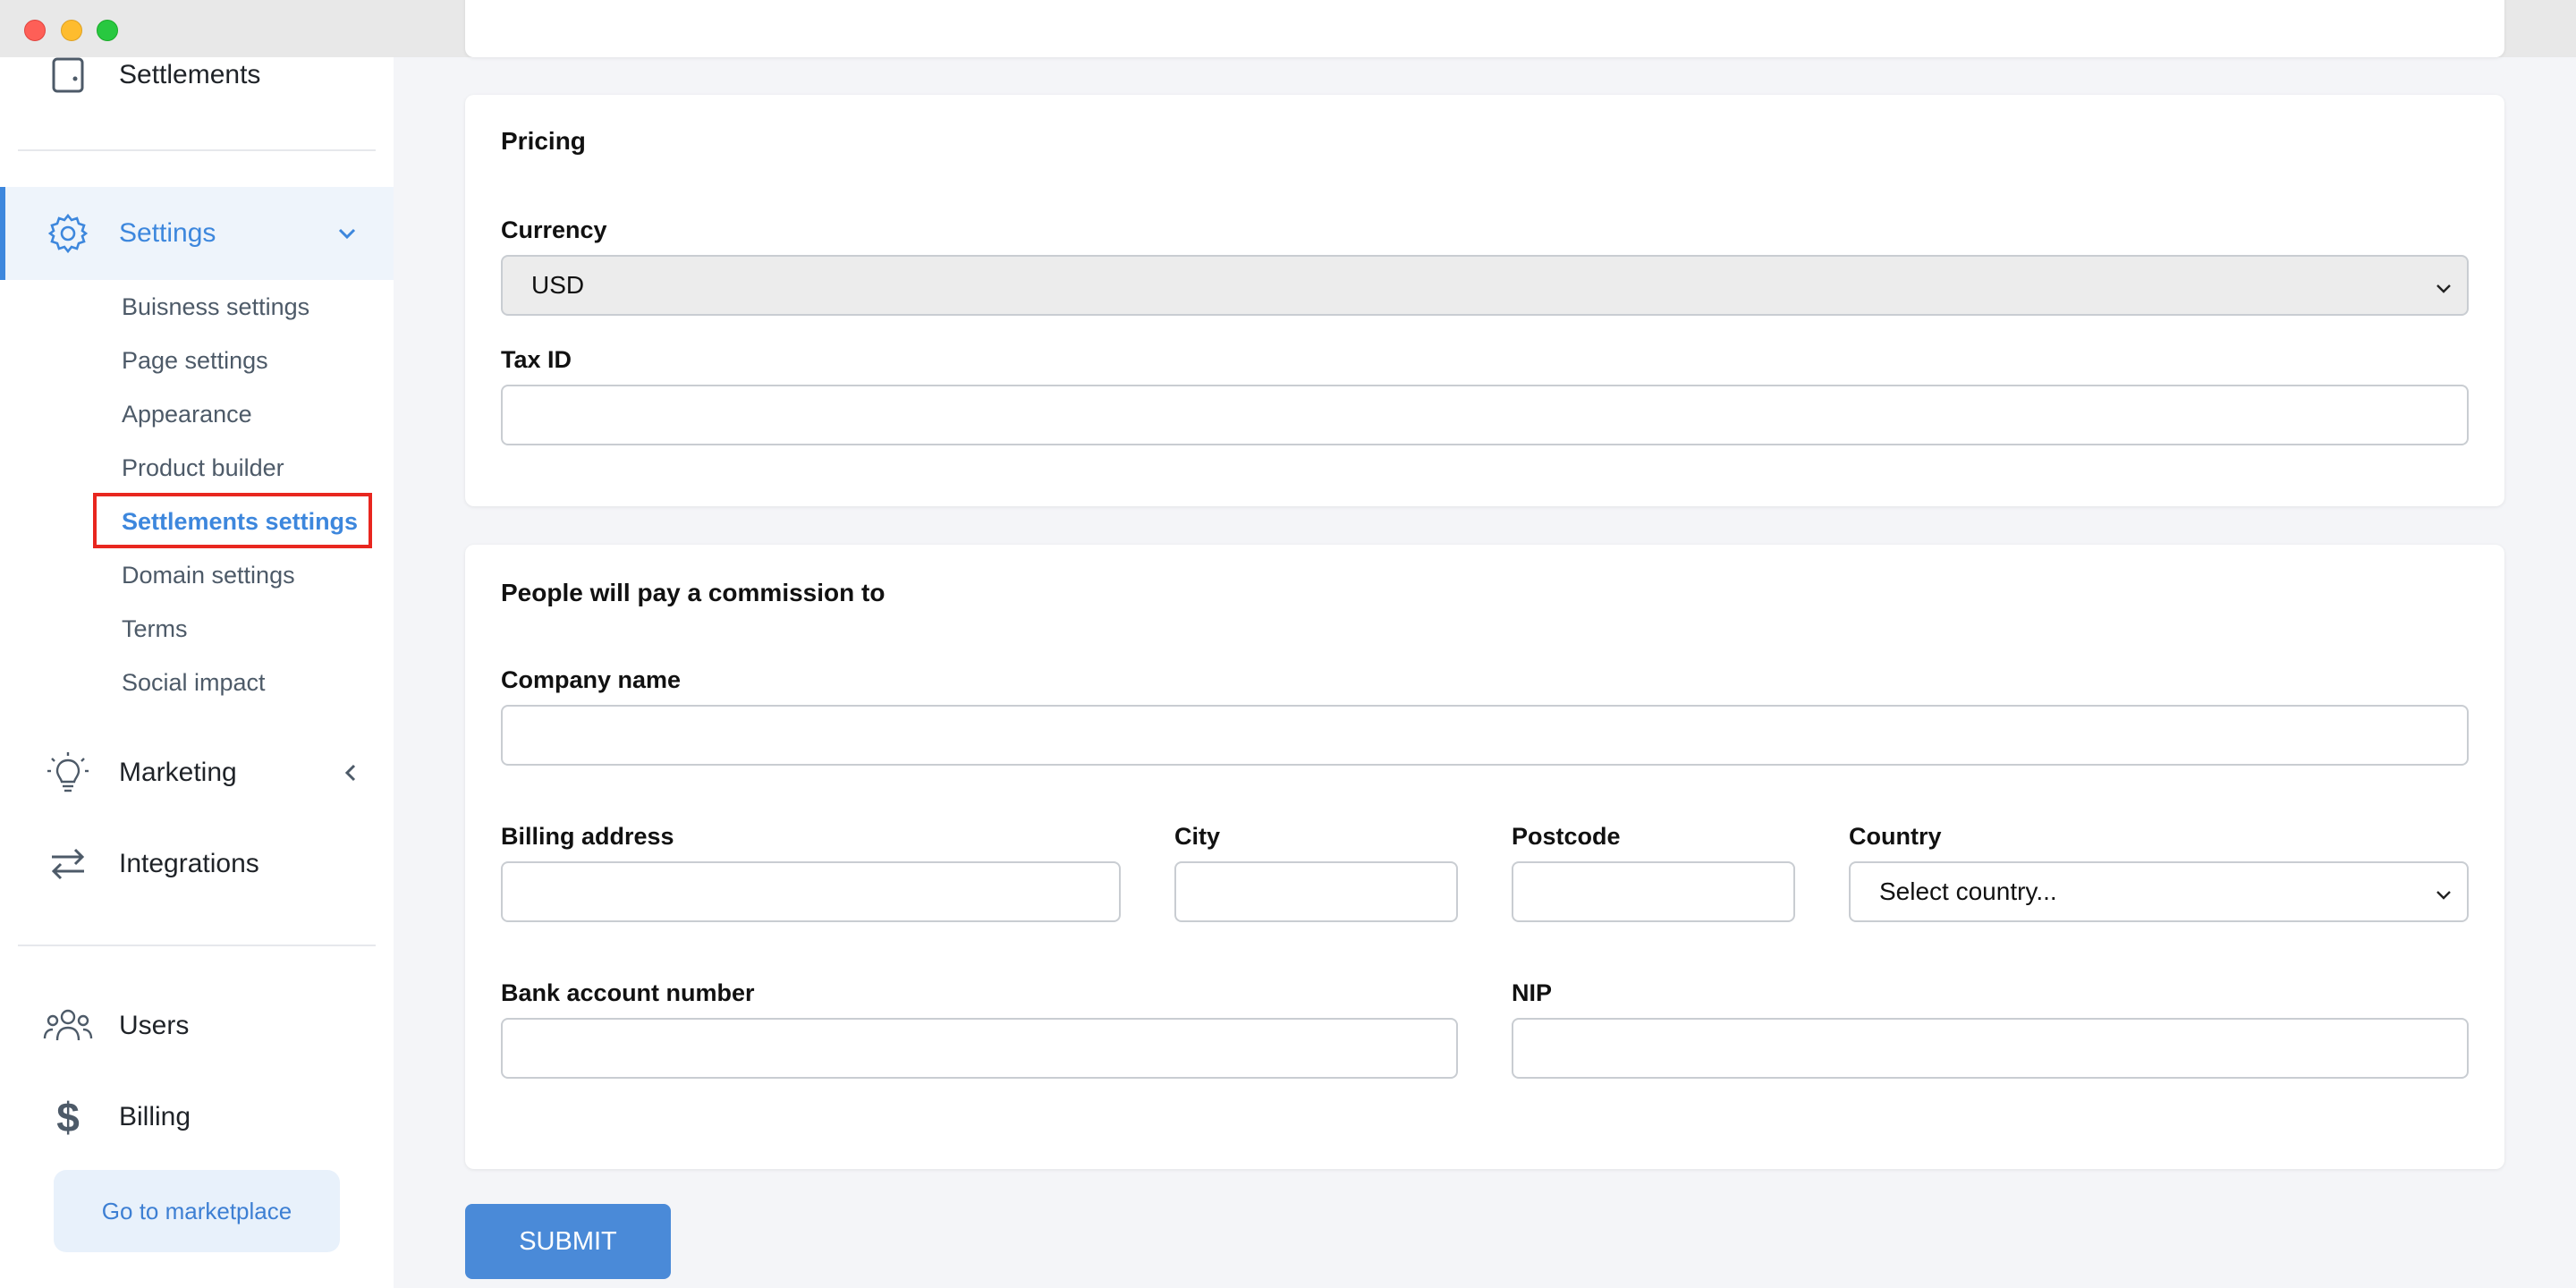 This screenshot has height=1288, width=2576. I want to click on billing-address-label: Billing address, so click(587, 836).